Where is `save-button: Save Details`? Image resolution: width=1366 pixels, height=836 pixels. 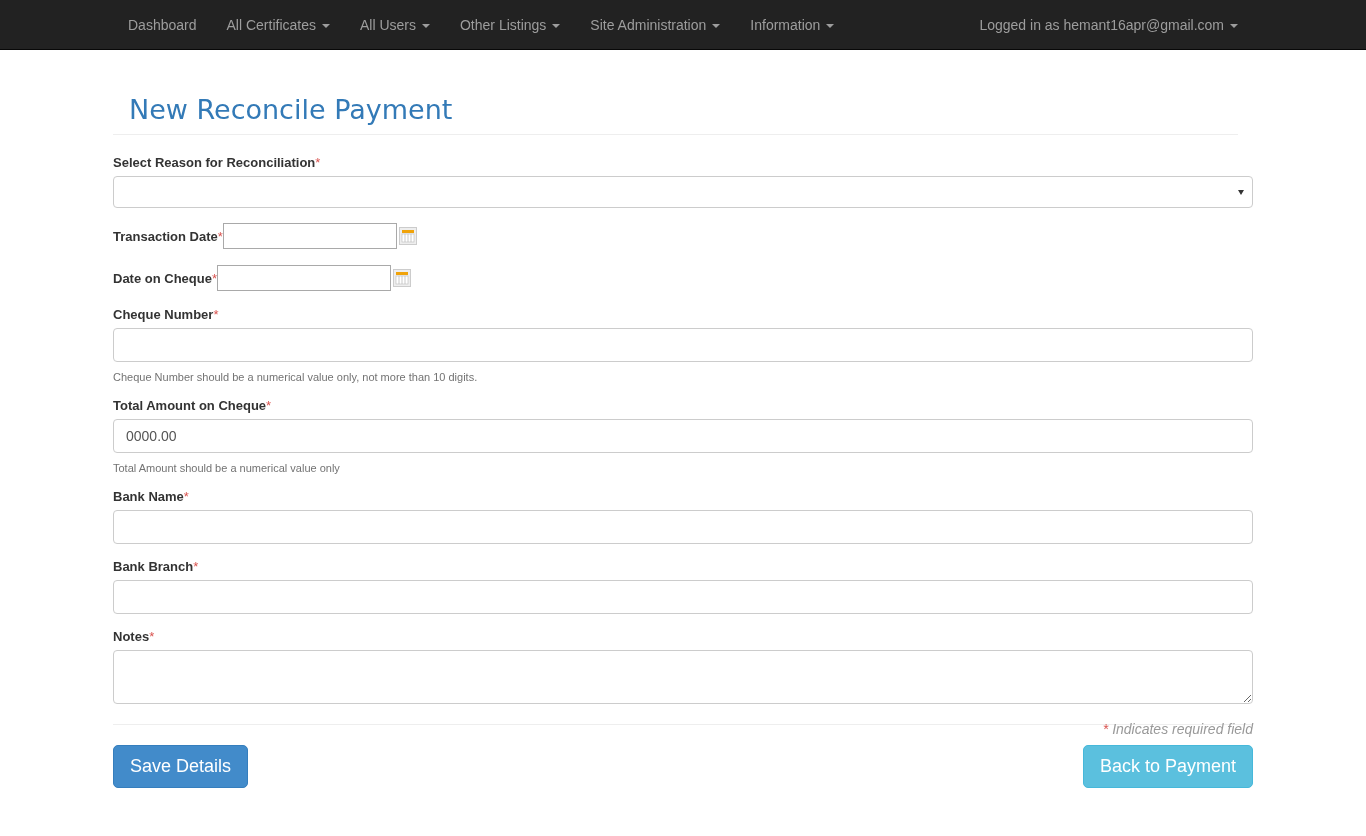 save-button: Save Details is located at coordinates (181, 767).